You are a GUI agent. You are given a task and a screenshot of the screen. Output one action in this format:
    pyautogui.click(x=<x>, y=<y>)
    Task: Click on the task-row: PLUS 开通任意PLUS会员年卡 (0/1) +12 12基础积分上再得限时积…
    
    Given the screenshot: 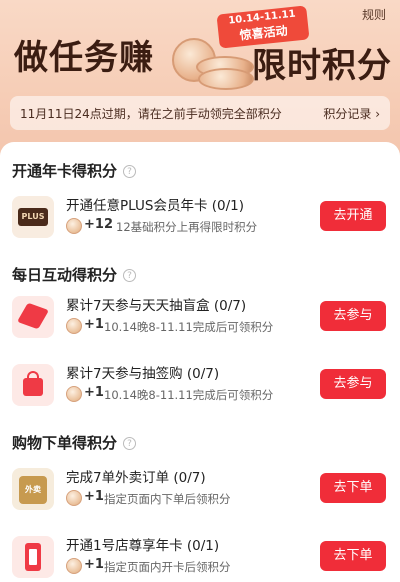 What is the action you would take?
    pyautogui.click(x=200, y=222)
    